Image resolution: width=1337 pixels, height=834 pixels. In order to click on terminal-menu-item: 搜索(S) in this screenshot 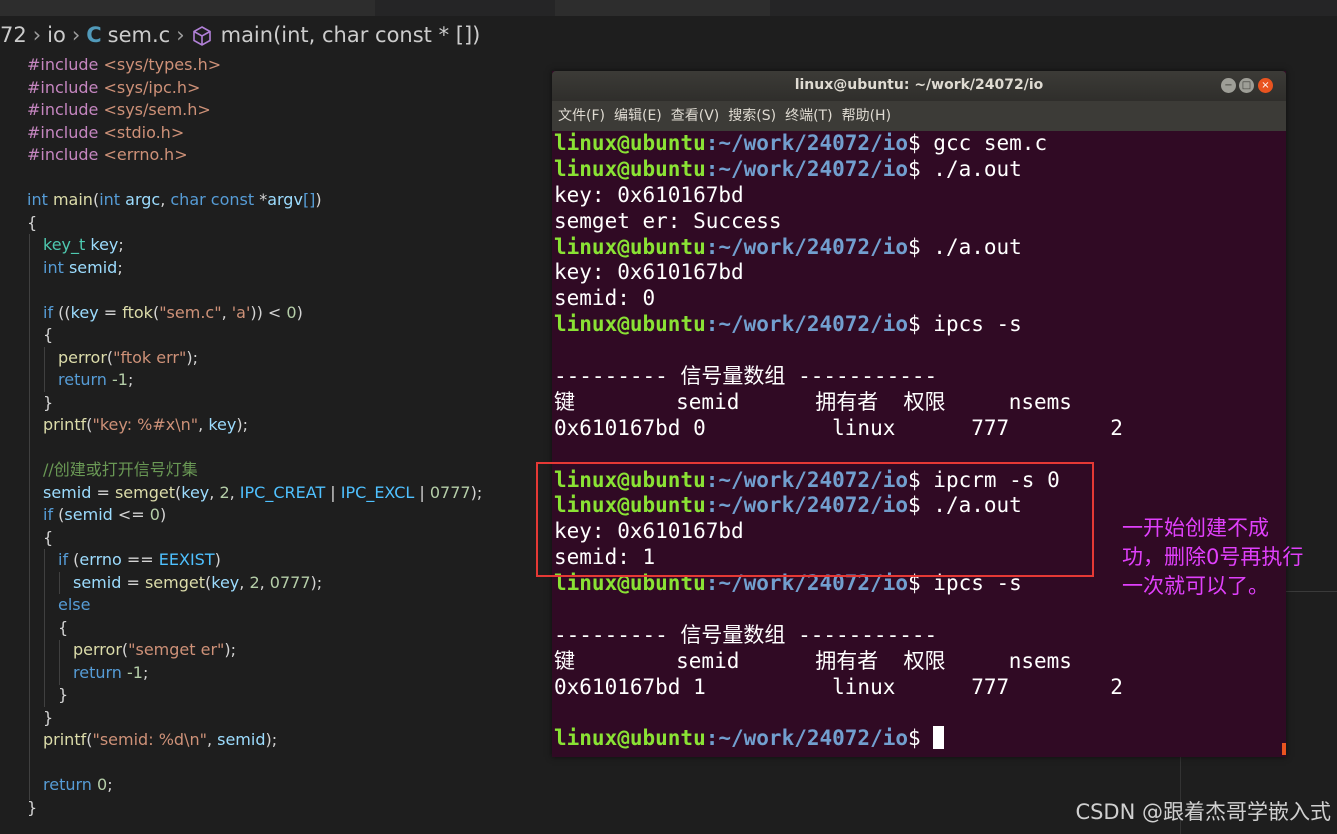, I will do `click(752, 116)`.